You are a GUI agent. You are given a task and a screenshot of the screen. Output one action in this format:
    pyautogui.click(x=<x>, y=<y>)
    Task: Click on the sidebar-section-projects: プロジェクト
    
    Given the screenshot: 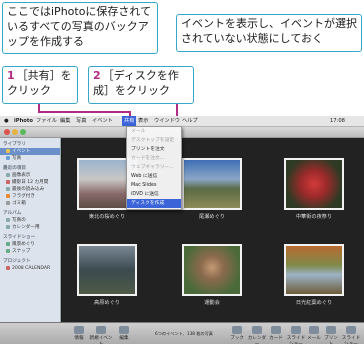 What is the action you would take?
    pyautogui.click(x=17, y=261)
    